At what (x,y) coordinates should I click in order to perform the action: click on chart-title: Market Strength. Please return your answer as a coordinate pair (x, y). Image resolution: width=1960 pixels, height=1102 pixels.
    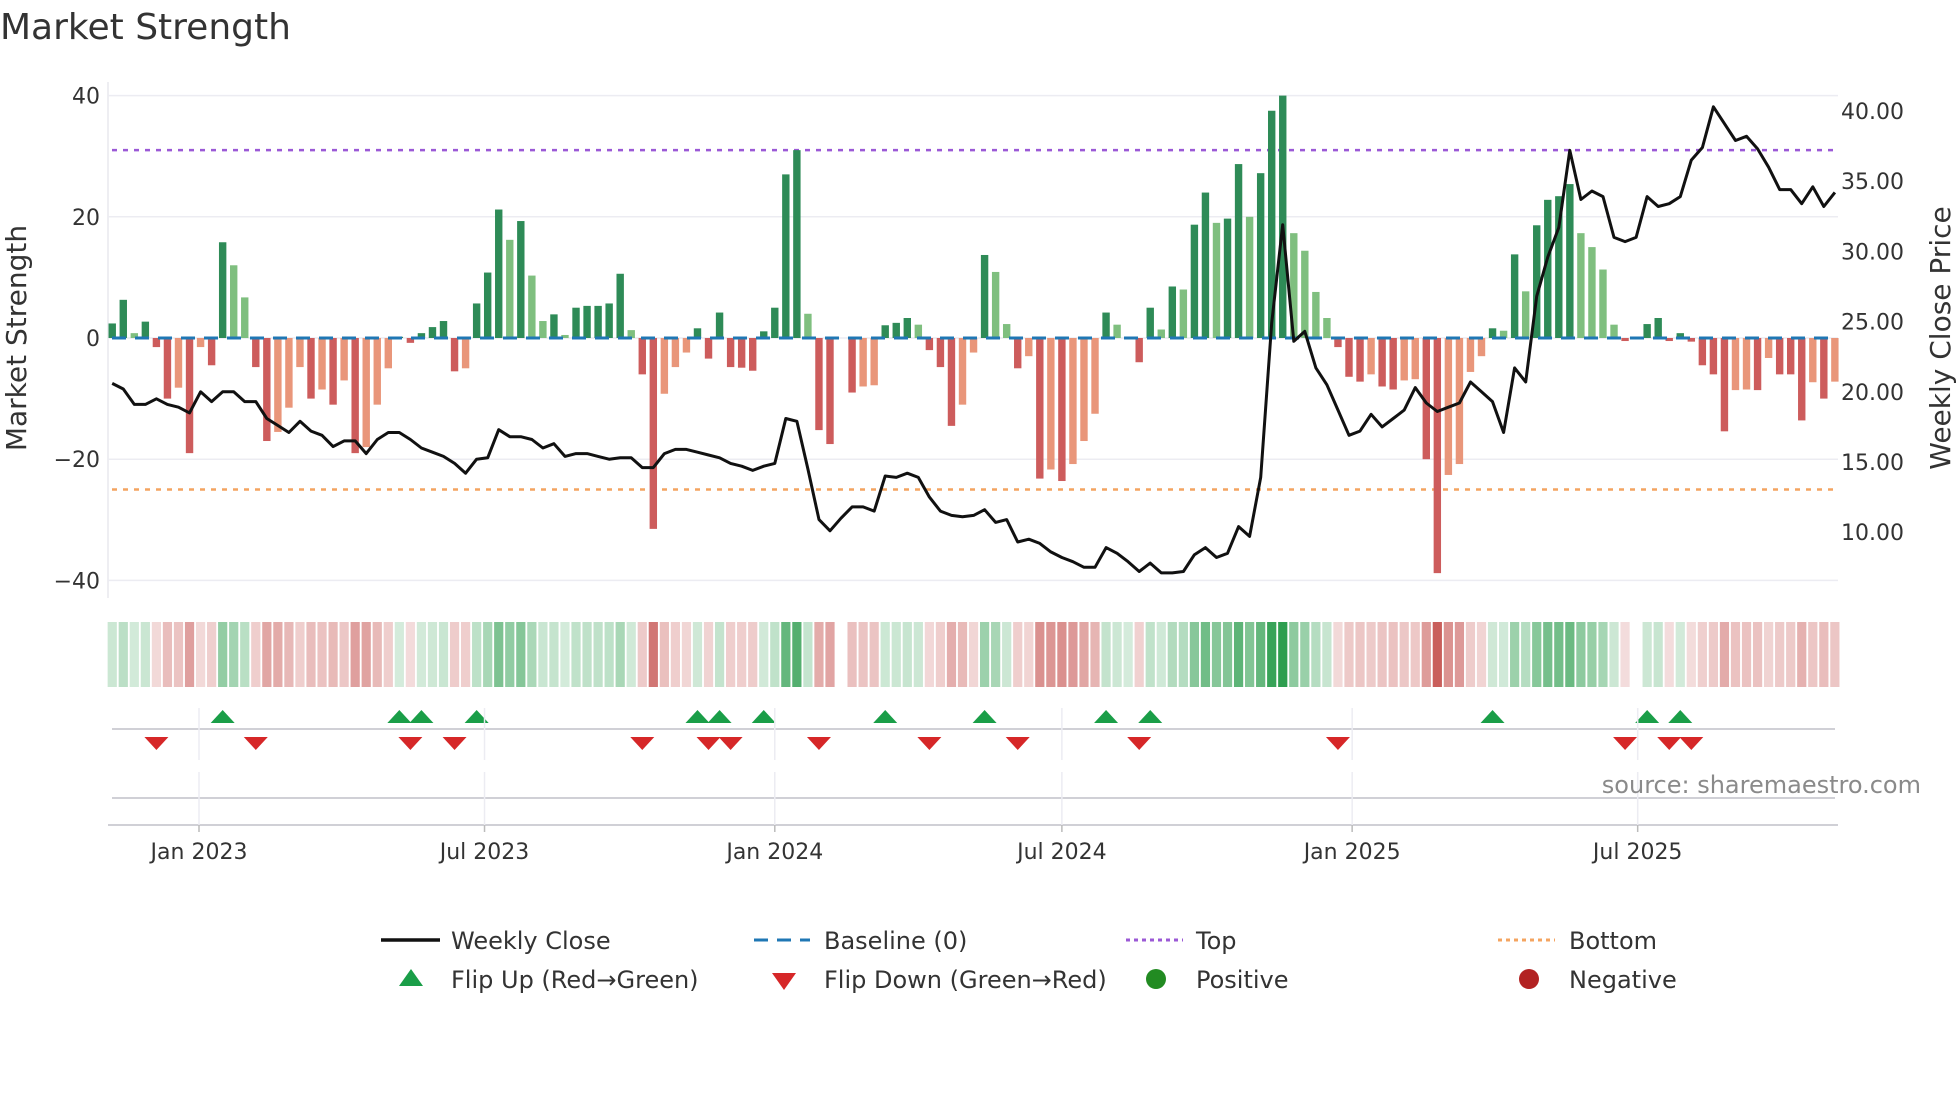
    Looking at the image, I should click on (145, 27).